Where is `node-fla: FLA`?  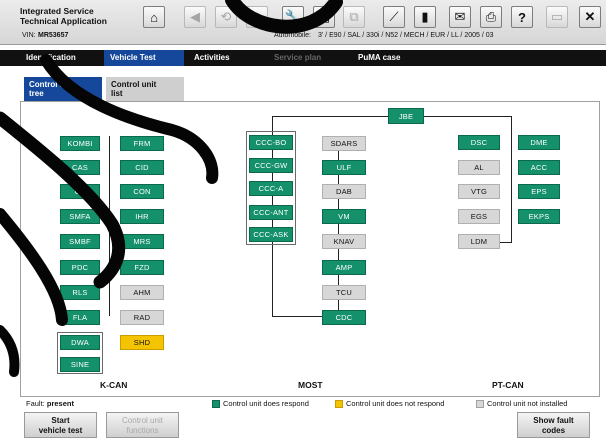 node-fla: FLA is located at coordinates (80, 317).